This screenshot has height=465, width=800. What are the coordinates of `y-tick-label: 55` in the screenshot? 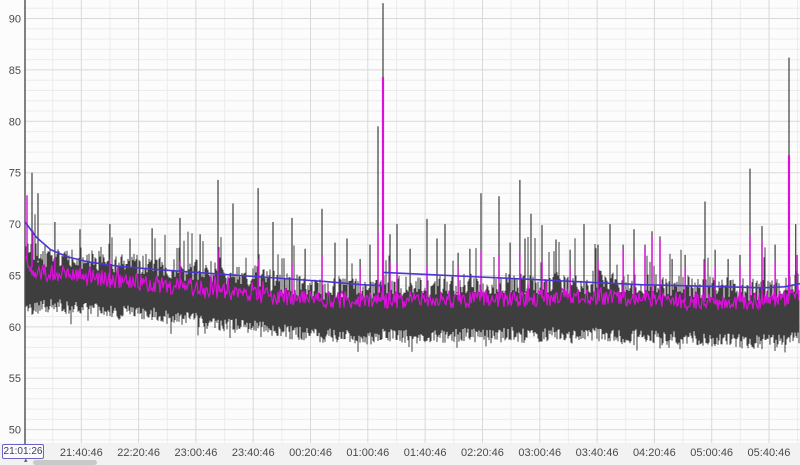 It's located at (15, 379).